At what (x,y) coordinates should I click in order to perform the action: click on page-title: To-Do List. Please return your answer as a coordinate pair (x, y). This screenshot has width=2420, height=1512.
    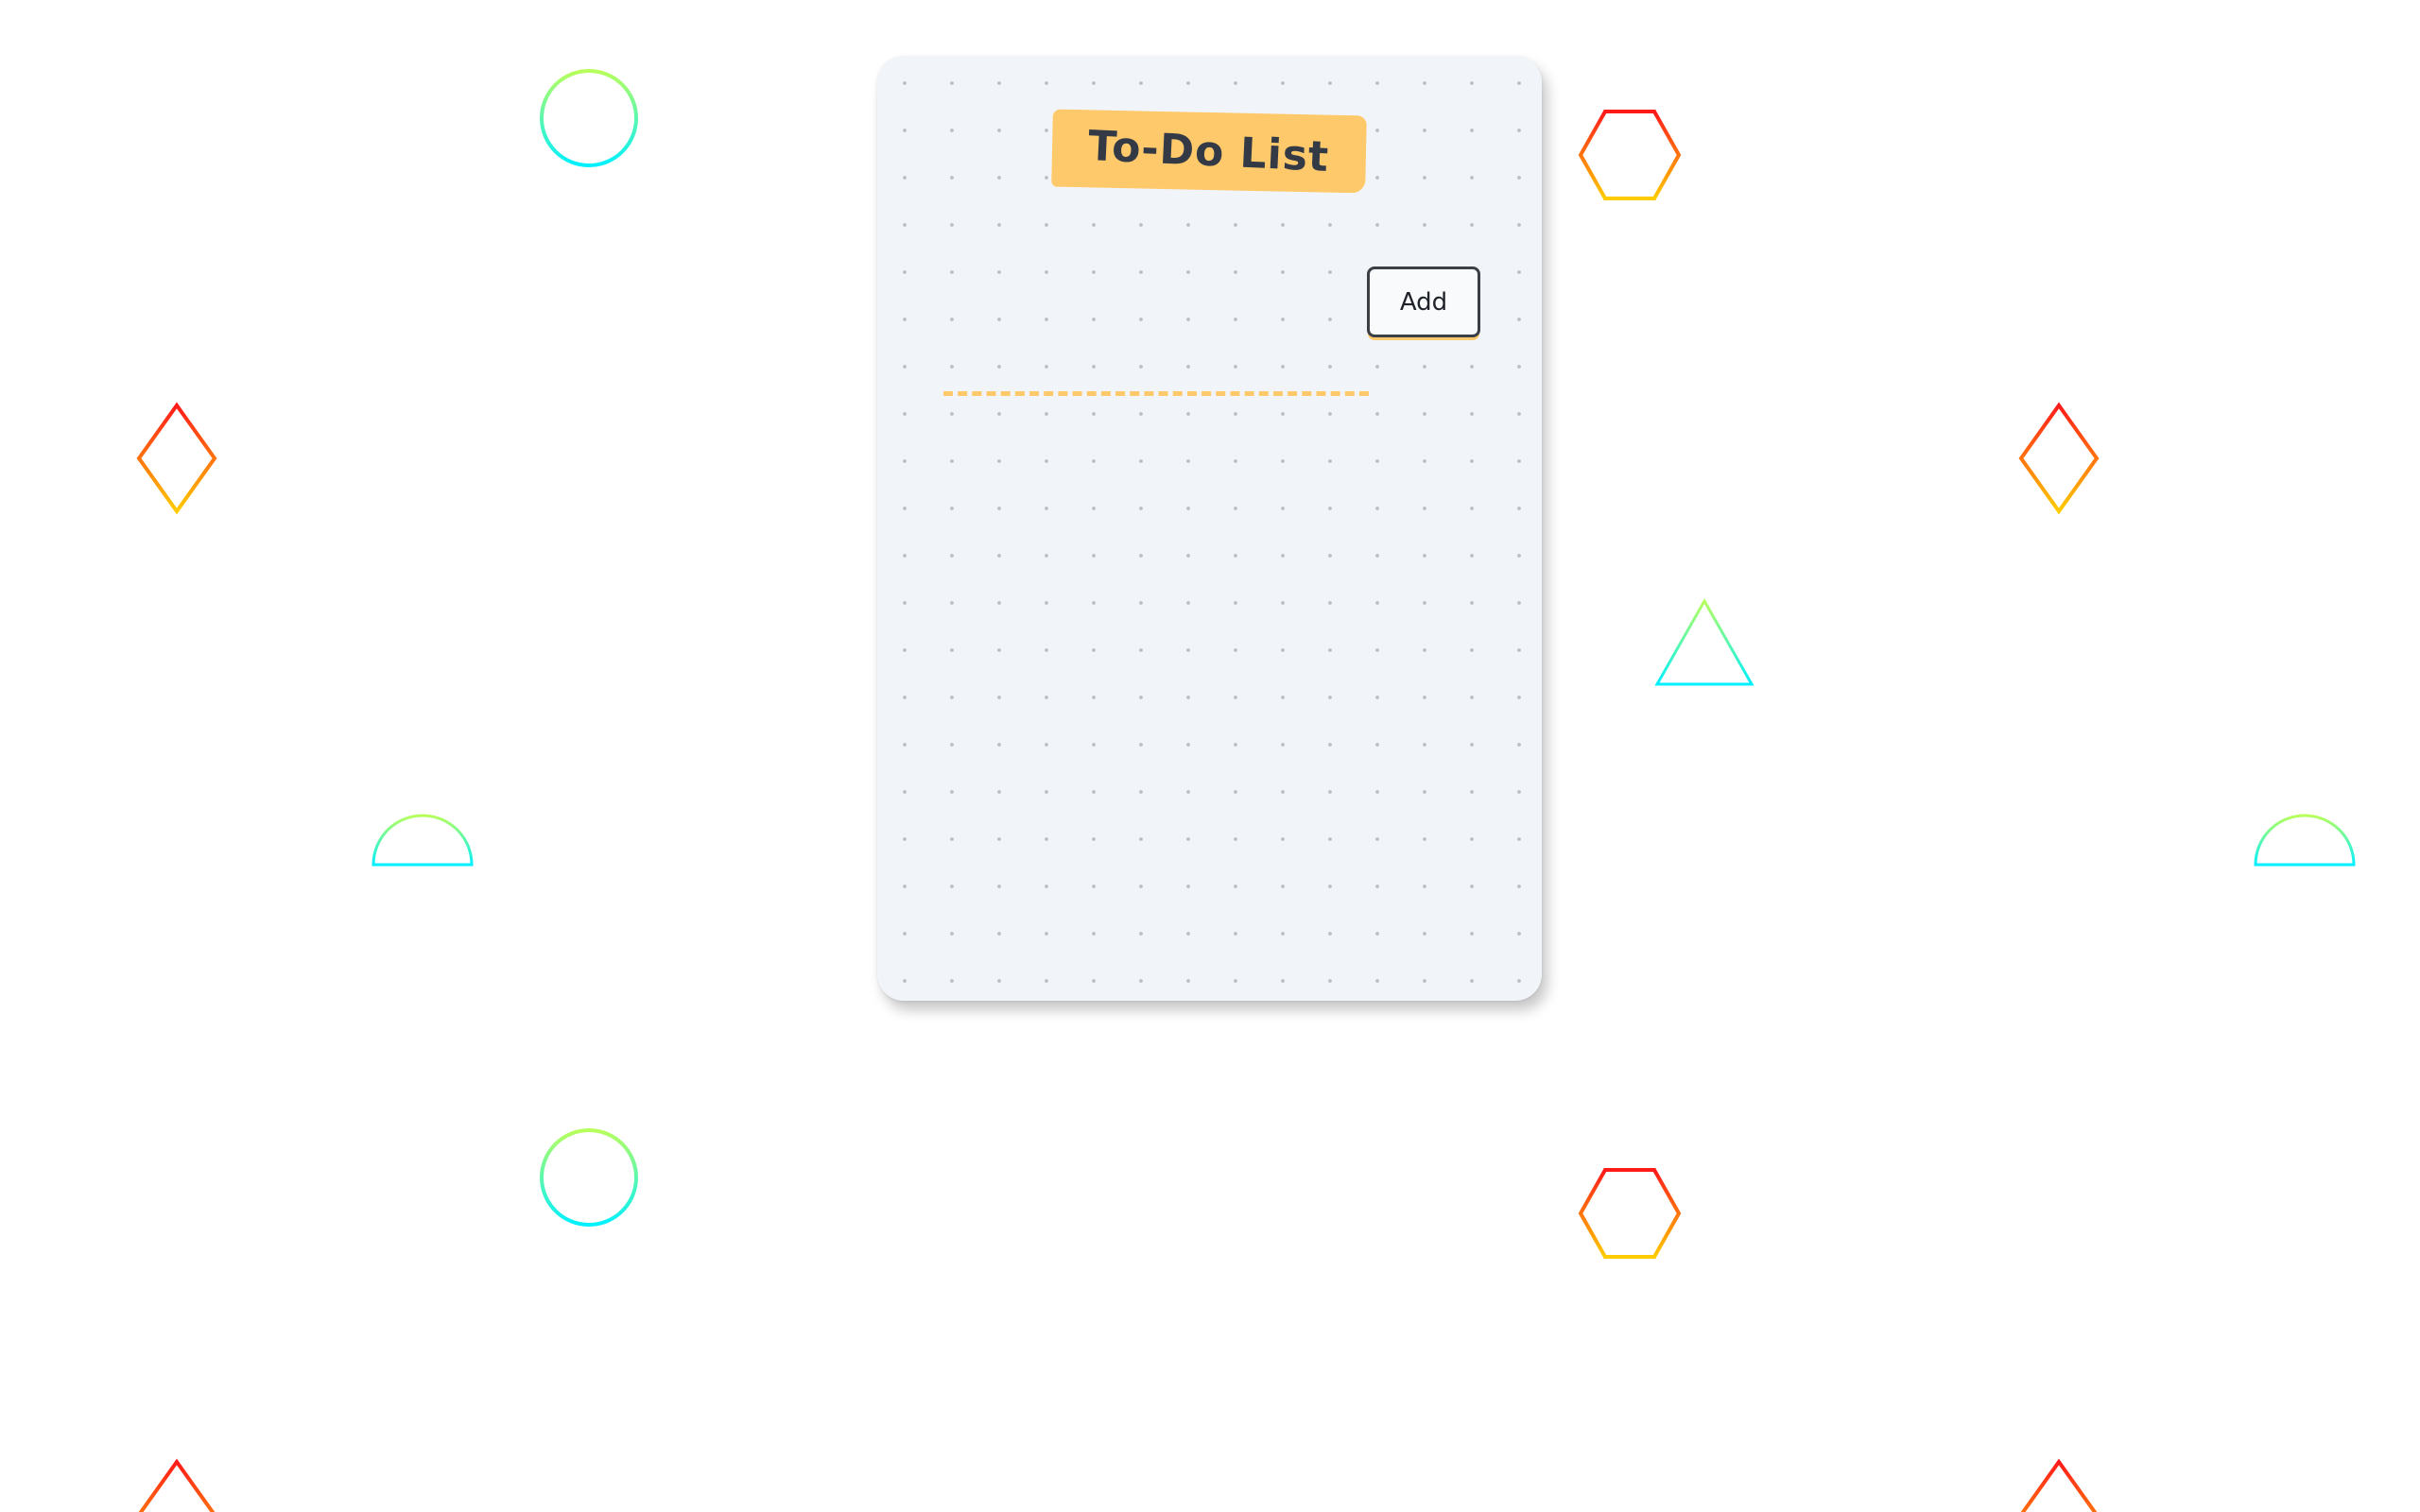
    Looking at the image, I should click on (1209, 151).